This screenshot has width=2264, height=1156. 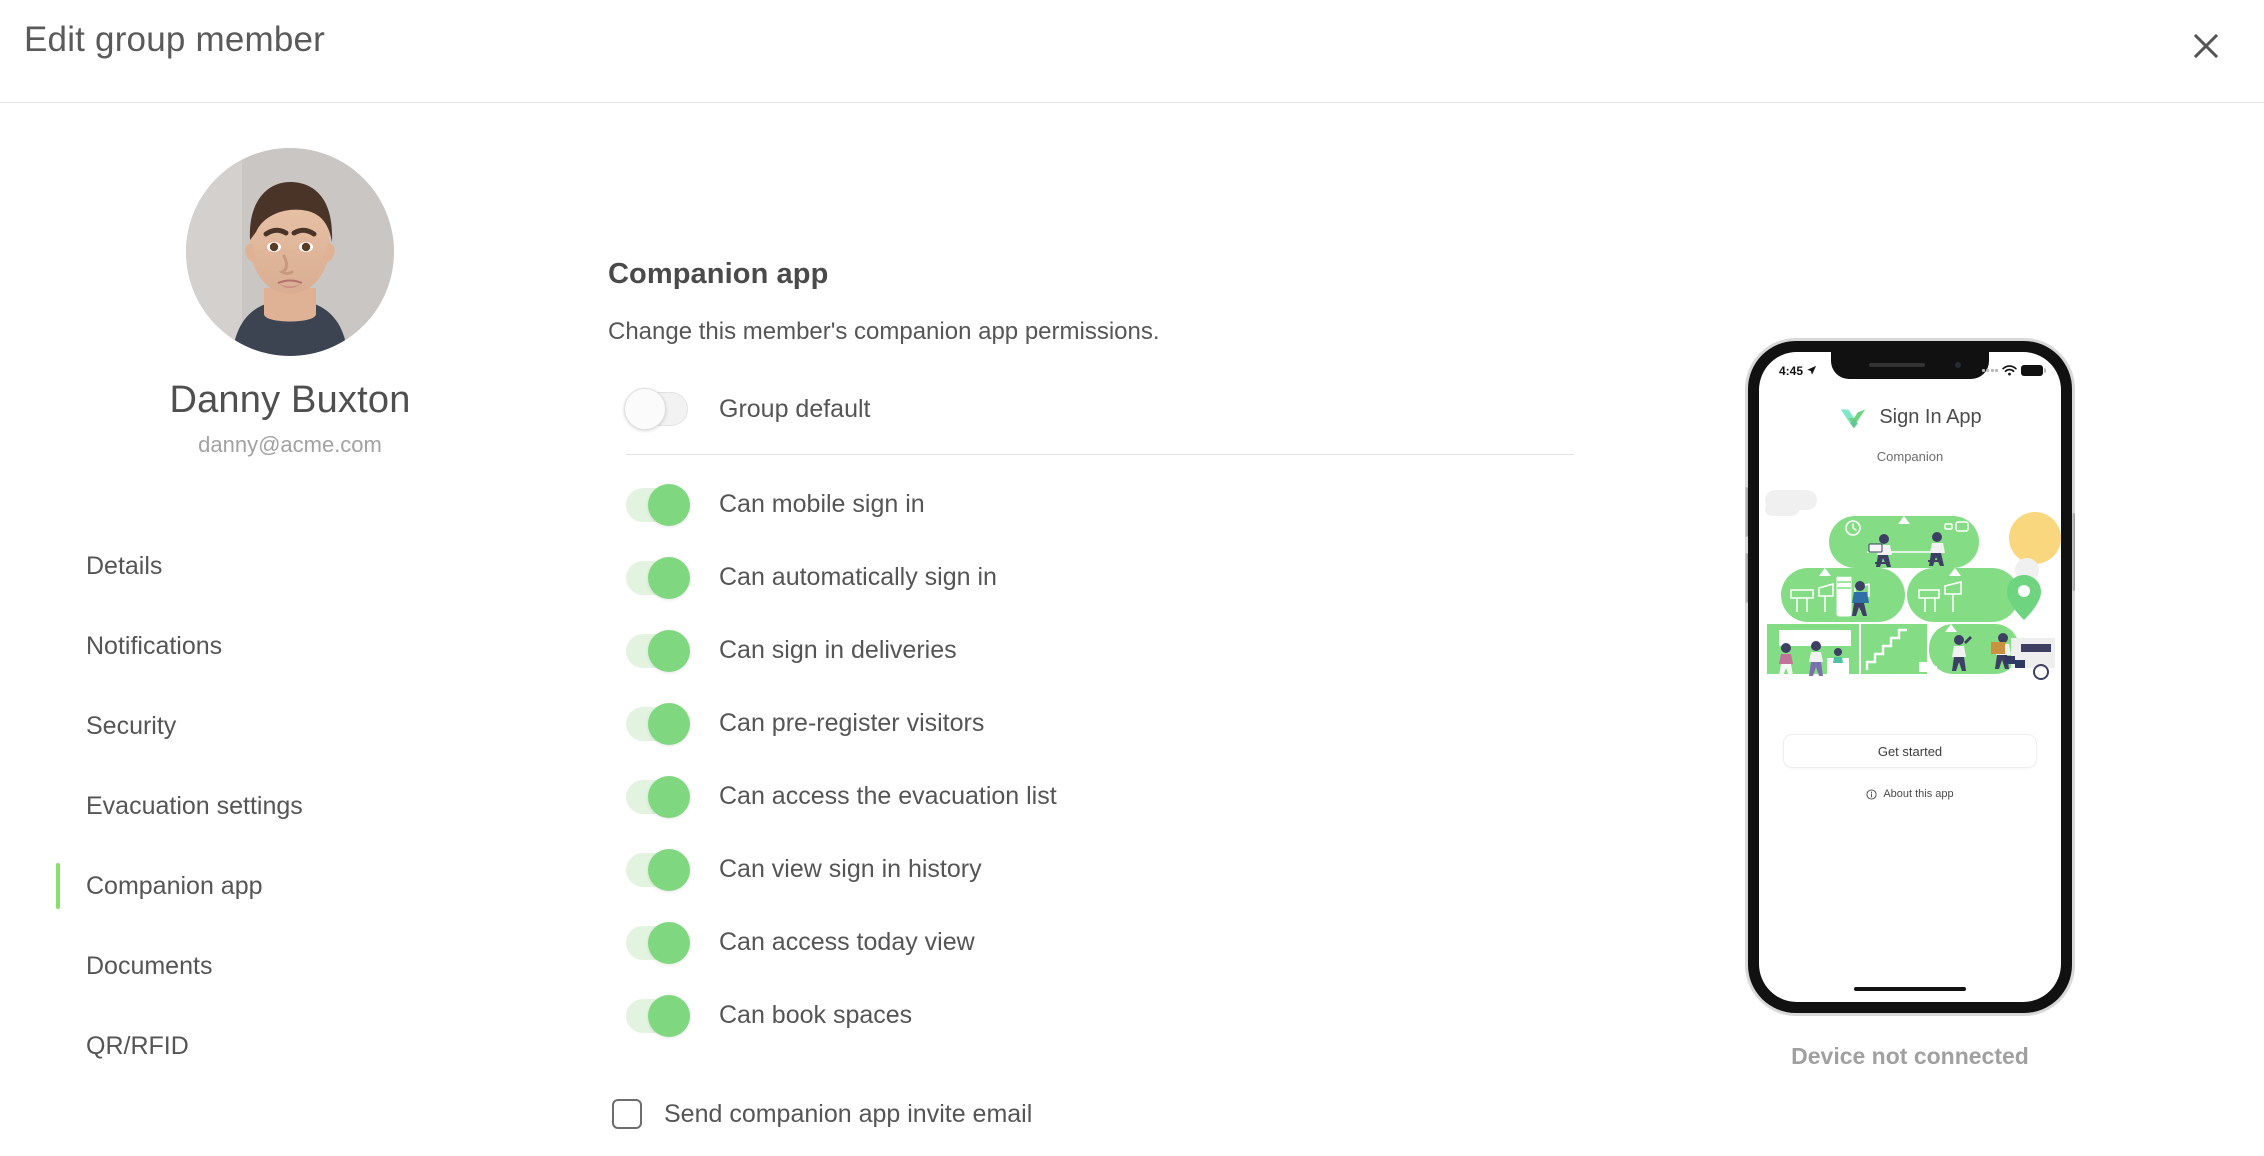 What do you see at coordinates (1133, 942) in the screenshot?
I see `toggle-row-can-access-today-view: Can access today view` at bounding box center [1133, 942].